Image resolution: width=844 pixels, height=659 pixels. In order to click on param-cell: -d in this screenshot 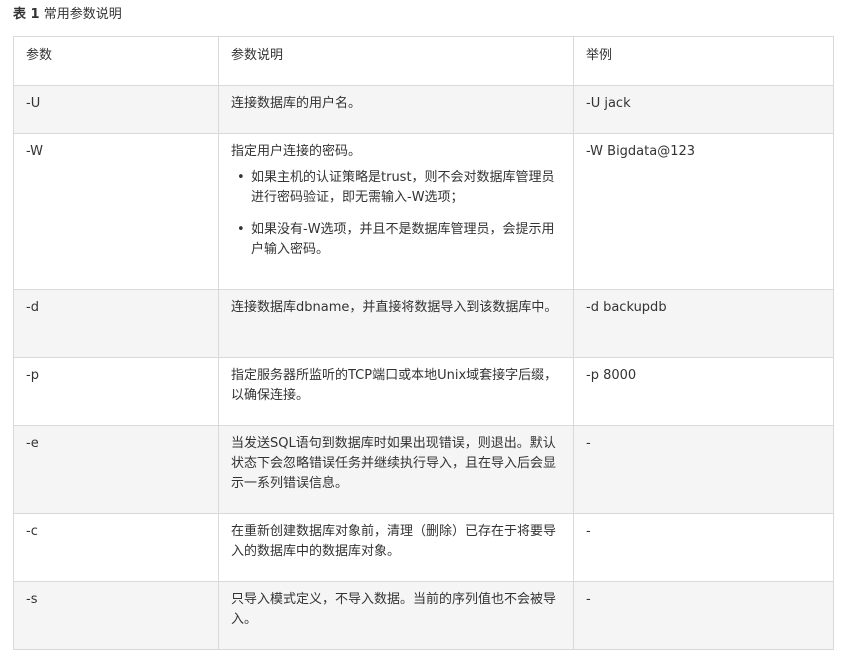, I will do `click(116, 323)`.